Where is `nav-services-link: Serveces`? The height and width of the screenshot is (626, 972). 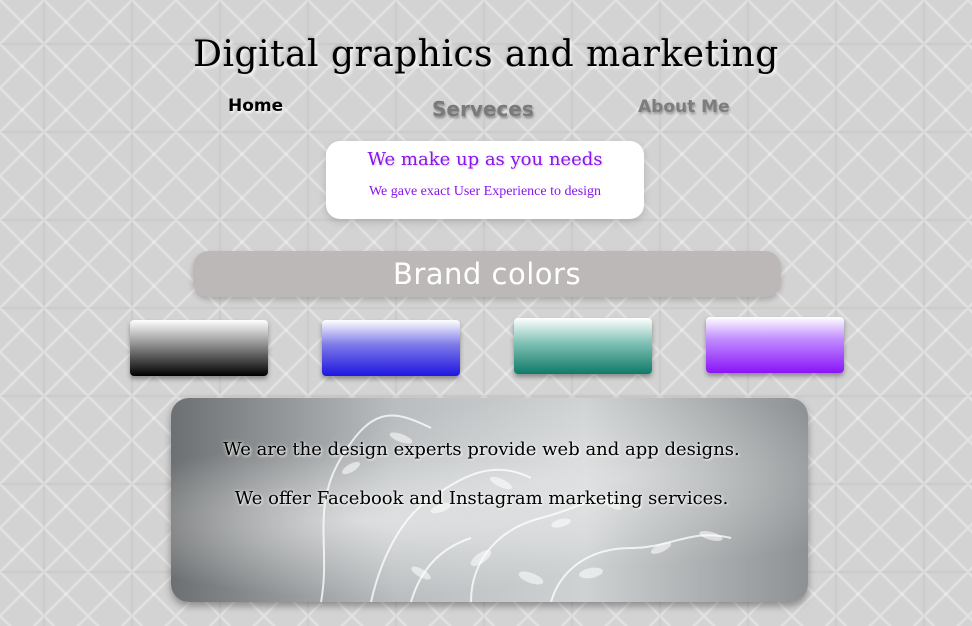 nav-services-link: Serveces is located at coordinates (483, 109).